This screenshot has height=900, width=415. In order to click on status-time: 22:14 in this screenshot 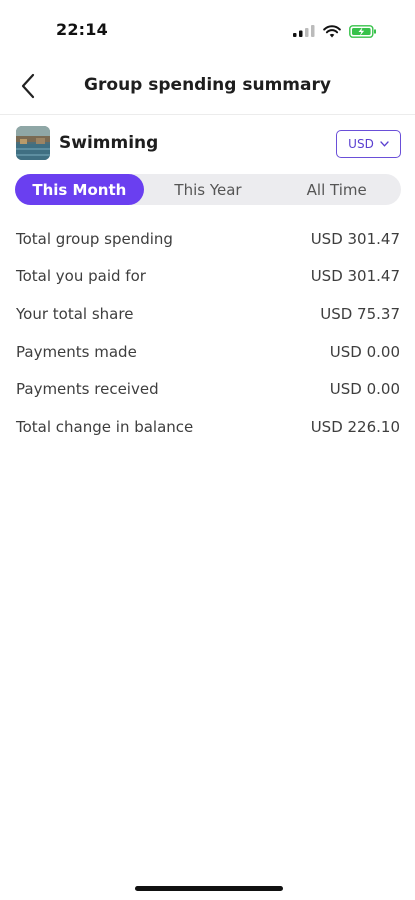, I will do `click(82, 29)`.